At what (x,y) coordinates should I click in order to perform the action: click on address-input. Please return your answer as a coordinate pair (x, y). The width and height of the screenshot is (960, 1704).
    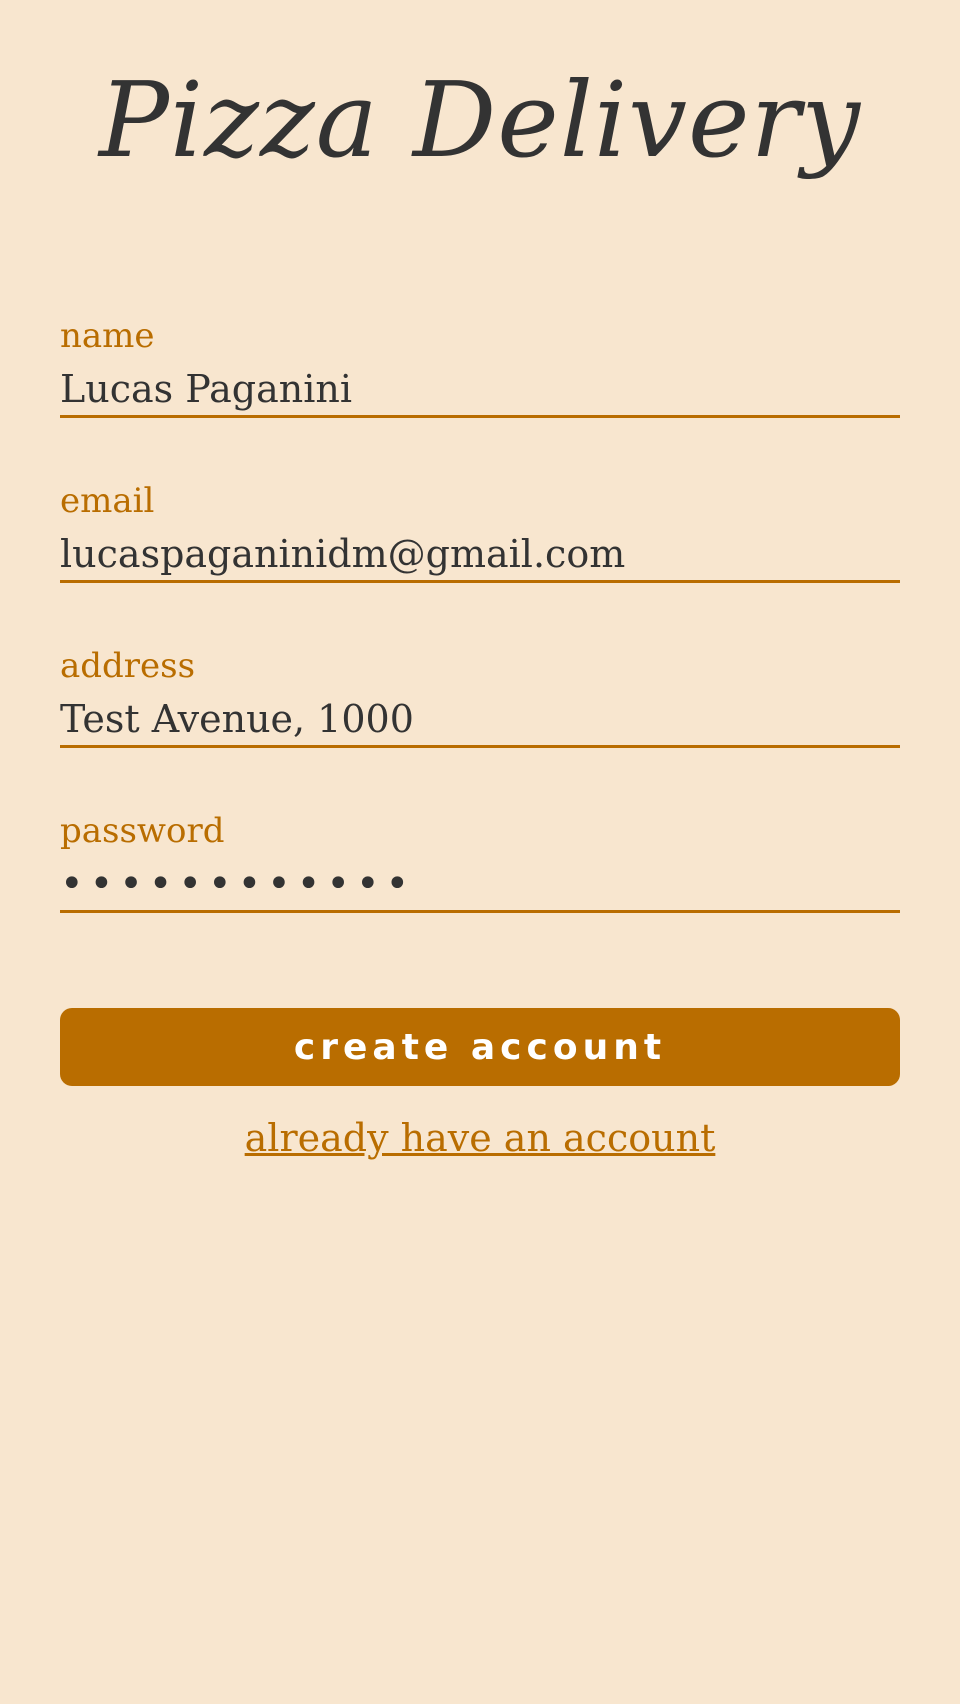
    Looking at the image, I should click on (480, 720).